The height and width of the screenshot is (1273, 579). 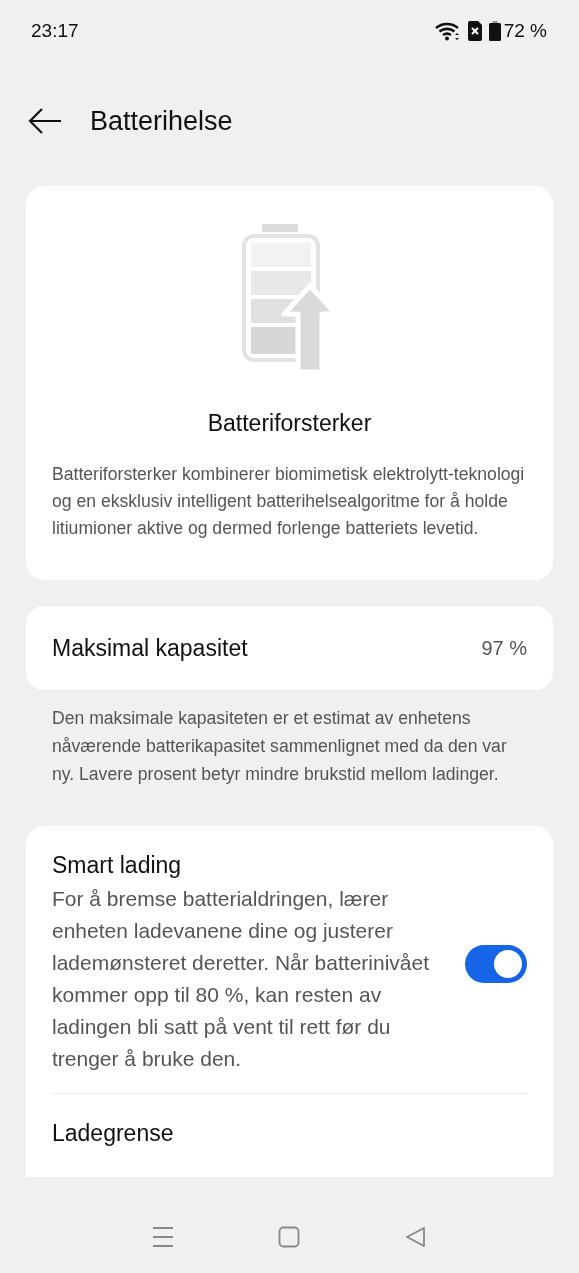 I want to click on capacity-label: Maksimal kapasitet, so click(x=150, y=648).